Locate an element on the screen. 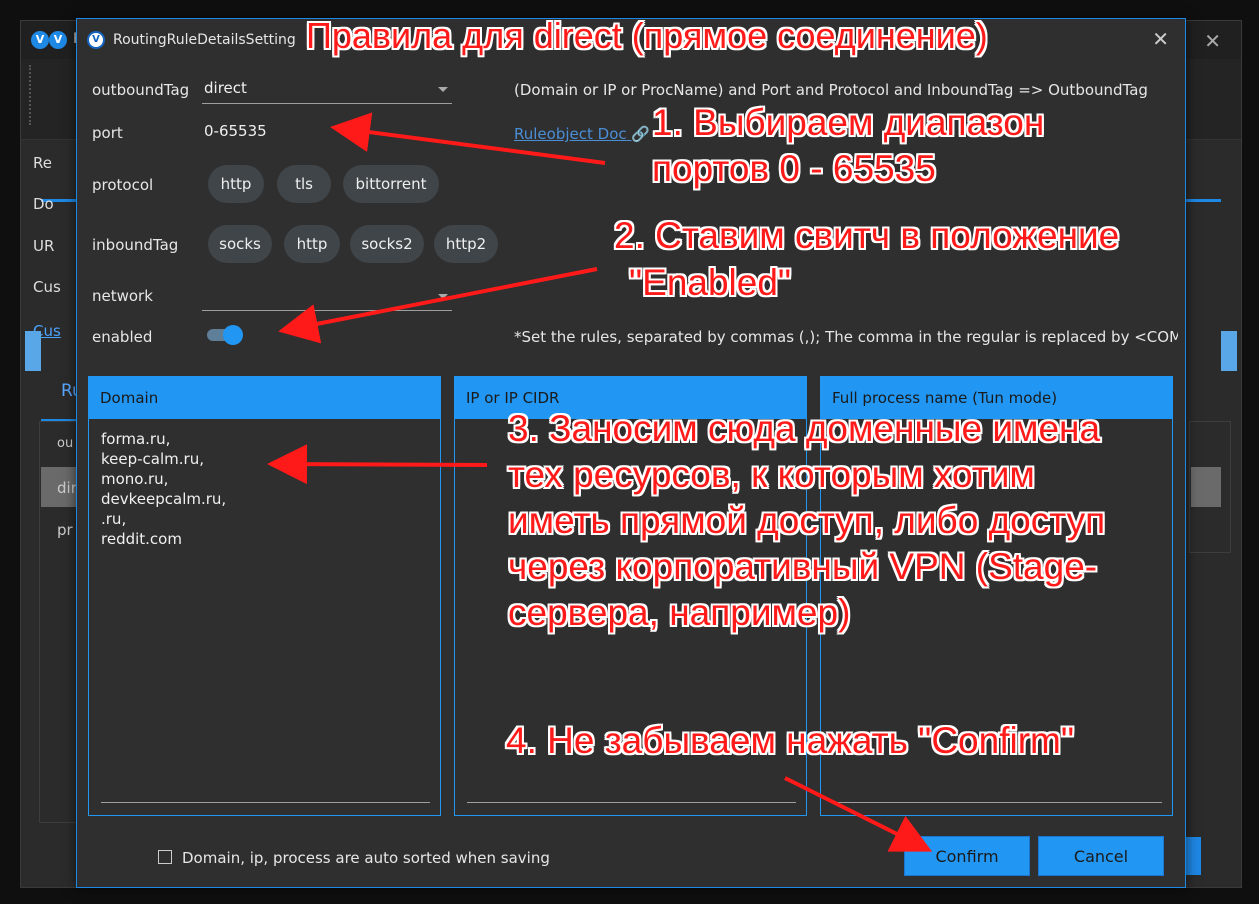 The image size is (1259, 904). domain-line: keep-calm.ru, is located at coordinates (152, 459).